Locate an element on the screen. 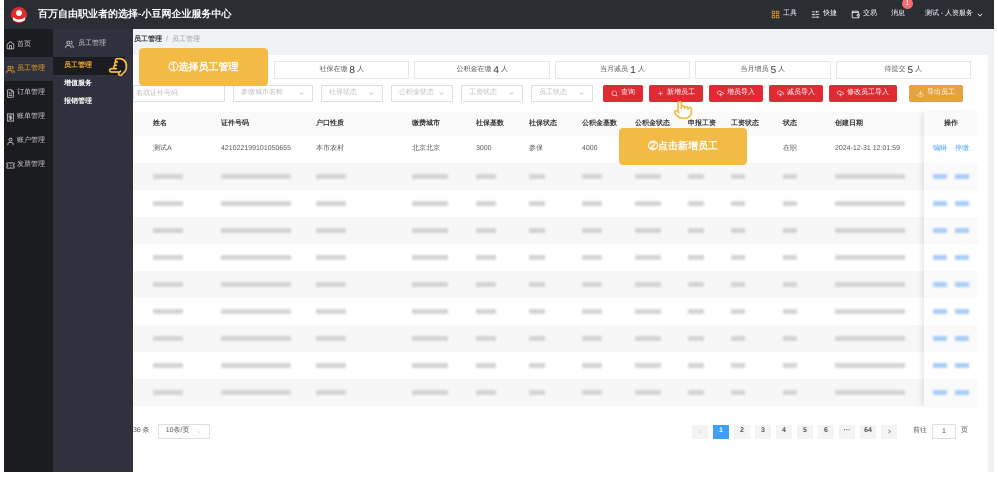 This screenshot has height=488, width=998. invoice-icon is located at coordinates (10, 165).